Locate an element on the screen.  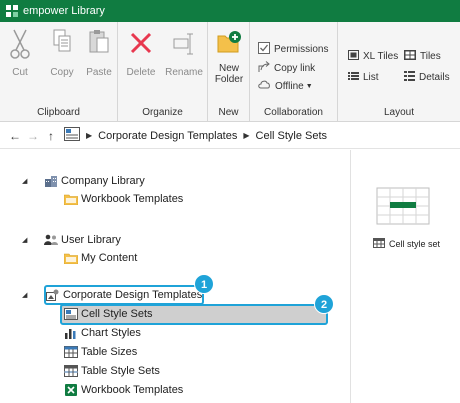
tree-node-label: Company Library is located at coordinates (103, 181).